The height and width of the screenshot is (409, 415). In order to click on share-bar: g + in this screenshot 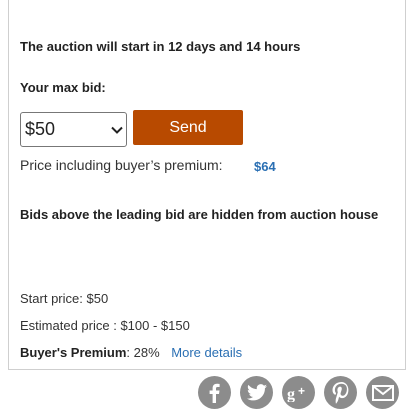, I will do `click(298, 392)`.